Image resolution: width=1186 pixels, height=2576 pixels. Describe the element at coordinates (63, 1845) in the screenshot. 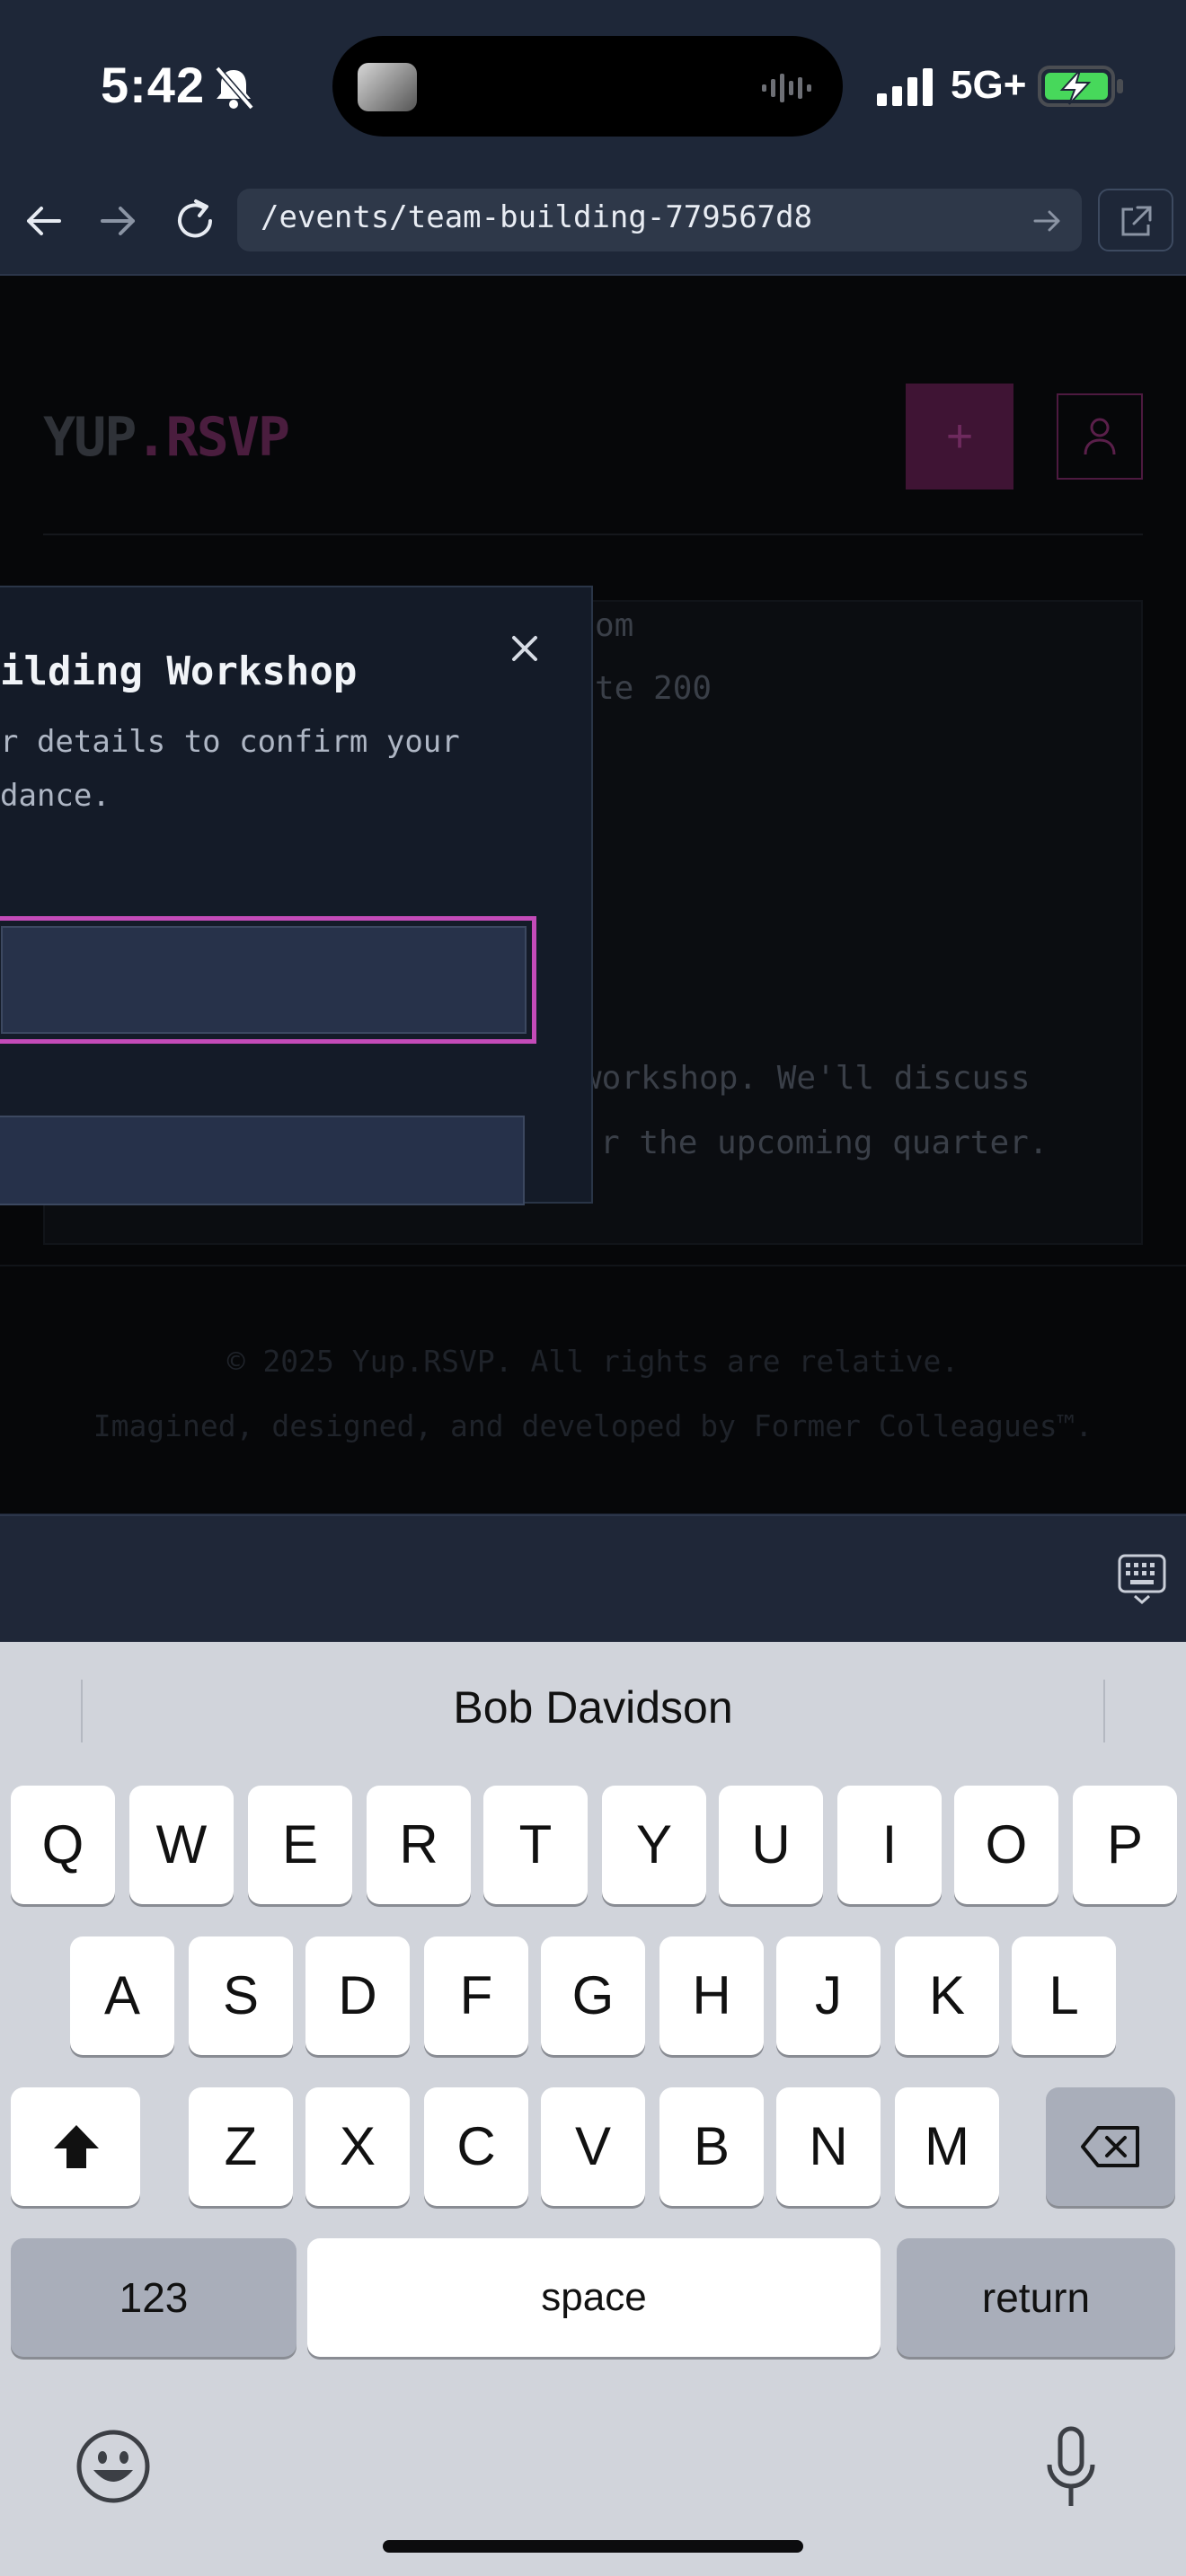

I see `key-q: Q` at that location.